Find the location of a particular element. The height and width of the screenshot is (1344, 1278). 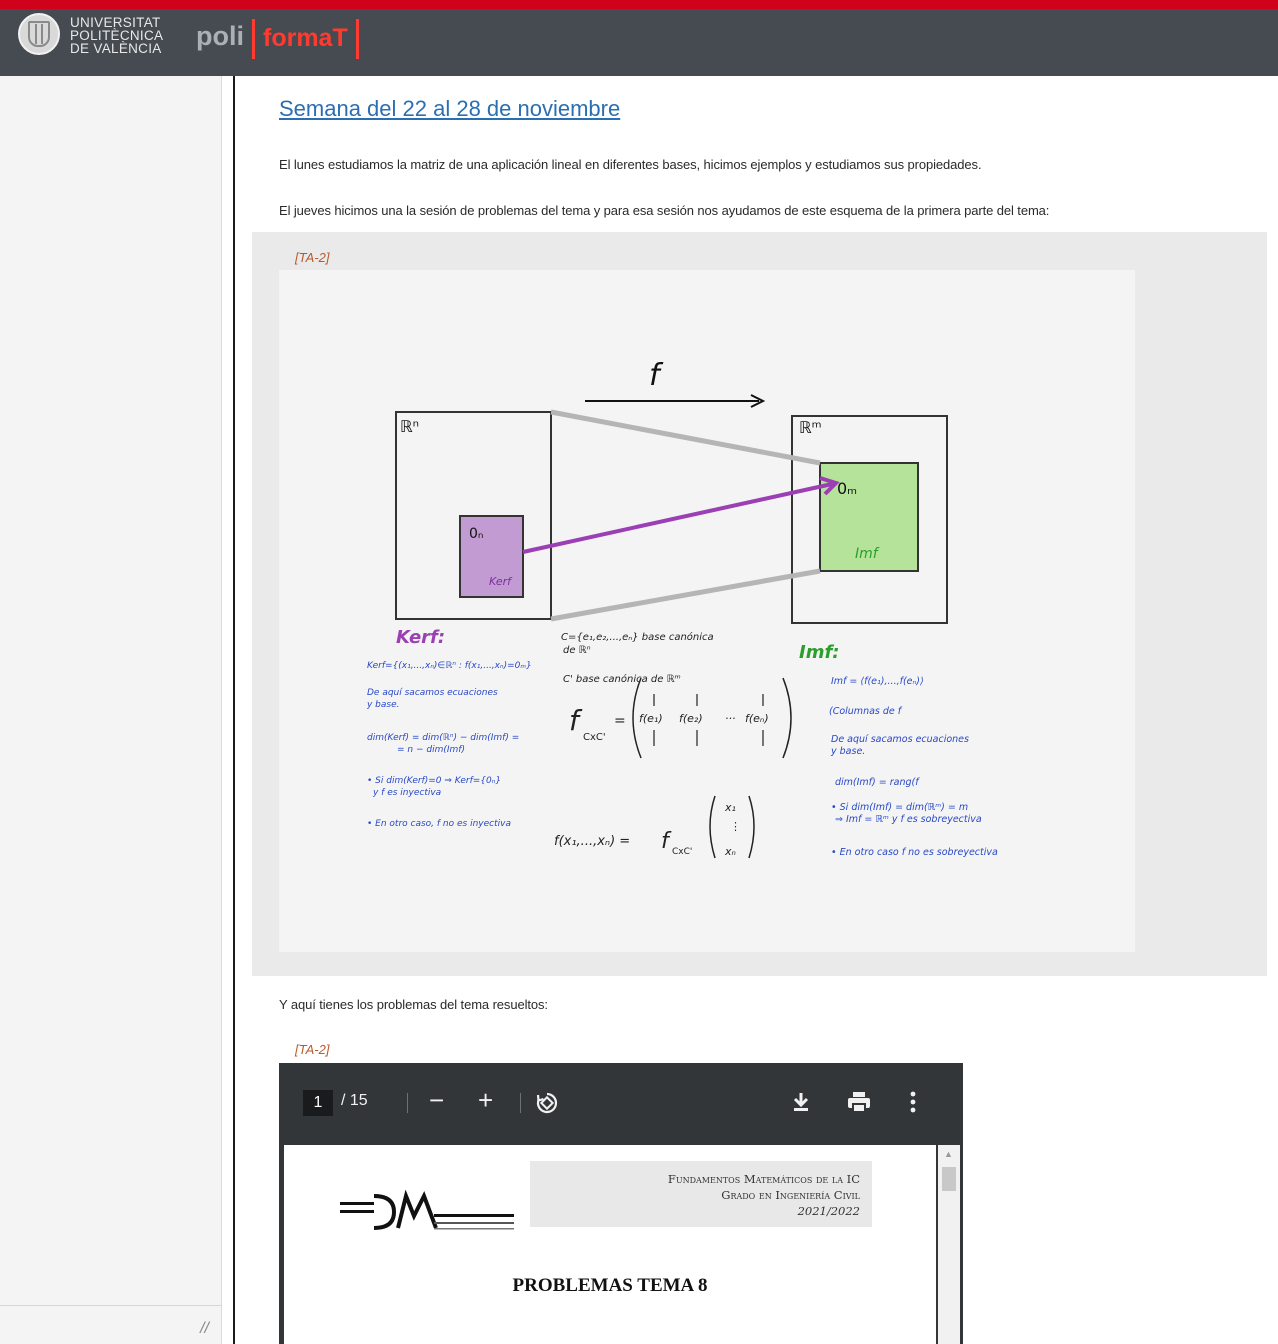

zero-codomain-label: 0ₘ is located at coordinates (847, 488).